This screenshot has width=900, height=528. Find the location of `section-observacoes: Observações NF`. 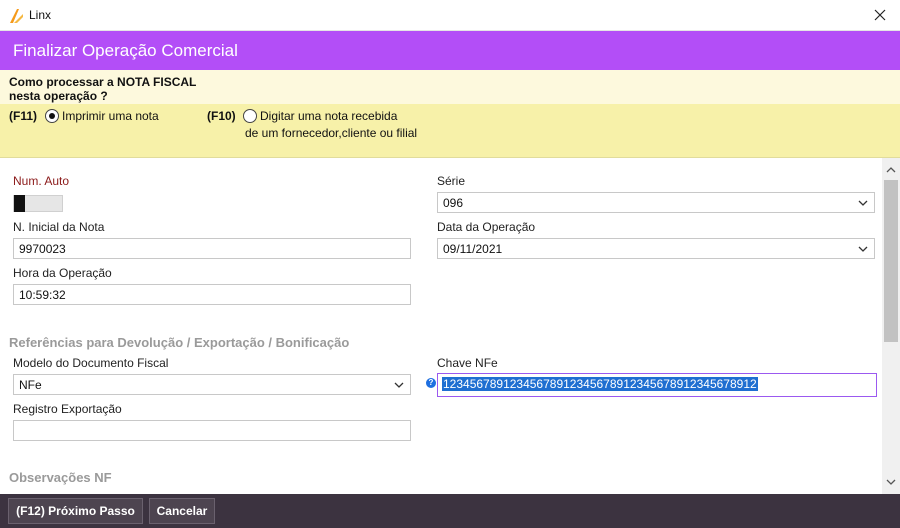

section-observacoes: Observações NF is located at coordinates (60, 477).